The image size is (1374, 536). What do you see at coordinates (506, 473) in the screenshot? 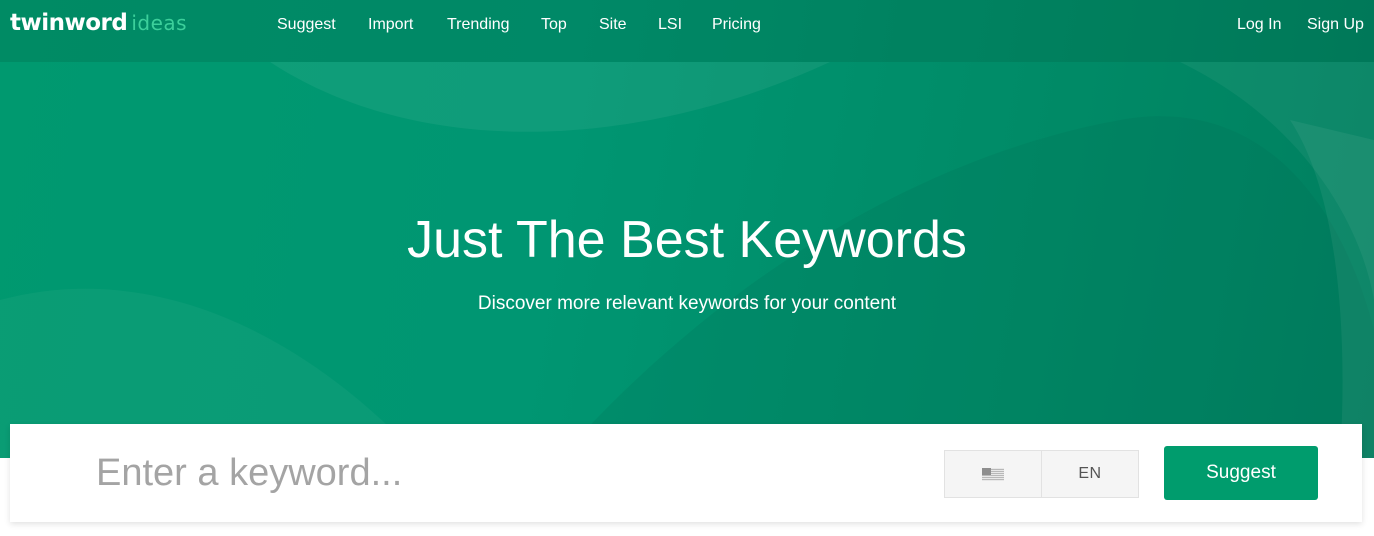
I see `keyword-search-input` at bounding box center [506, 473].